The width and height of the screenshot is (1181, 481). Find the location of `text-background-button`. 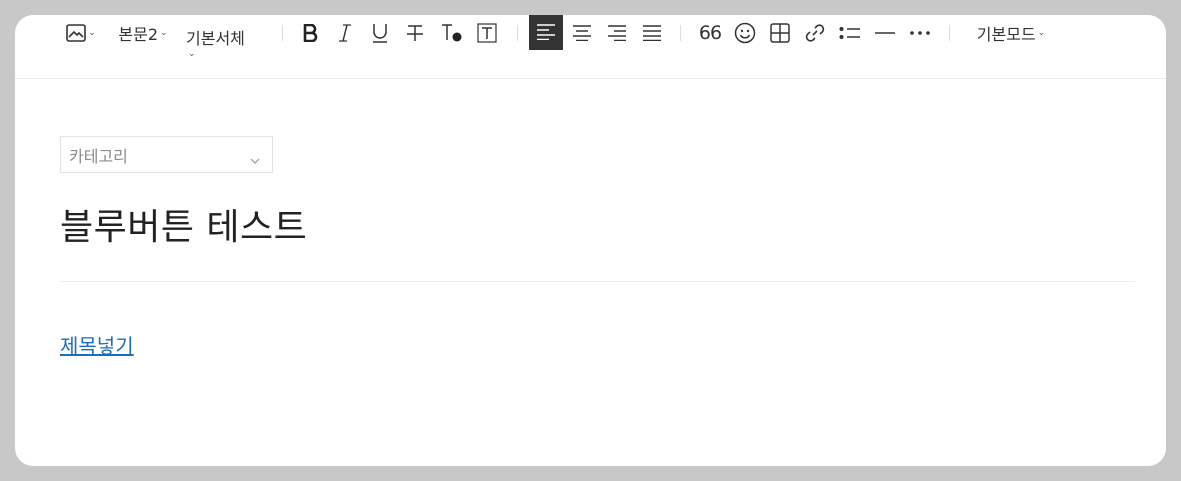

text-background-button is located at coordinates (487, 33).